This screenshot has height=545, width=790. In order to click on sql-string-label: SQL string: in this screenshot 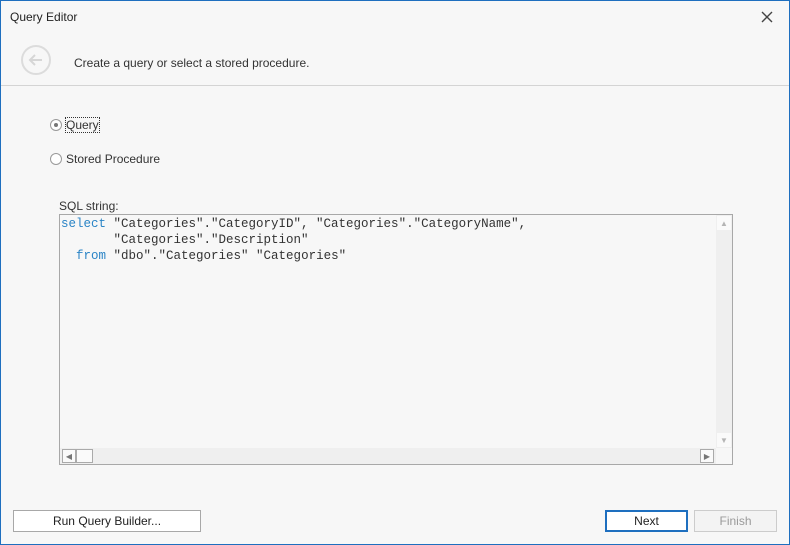, I will do `click(89, 206)`.